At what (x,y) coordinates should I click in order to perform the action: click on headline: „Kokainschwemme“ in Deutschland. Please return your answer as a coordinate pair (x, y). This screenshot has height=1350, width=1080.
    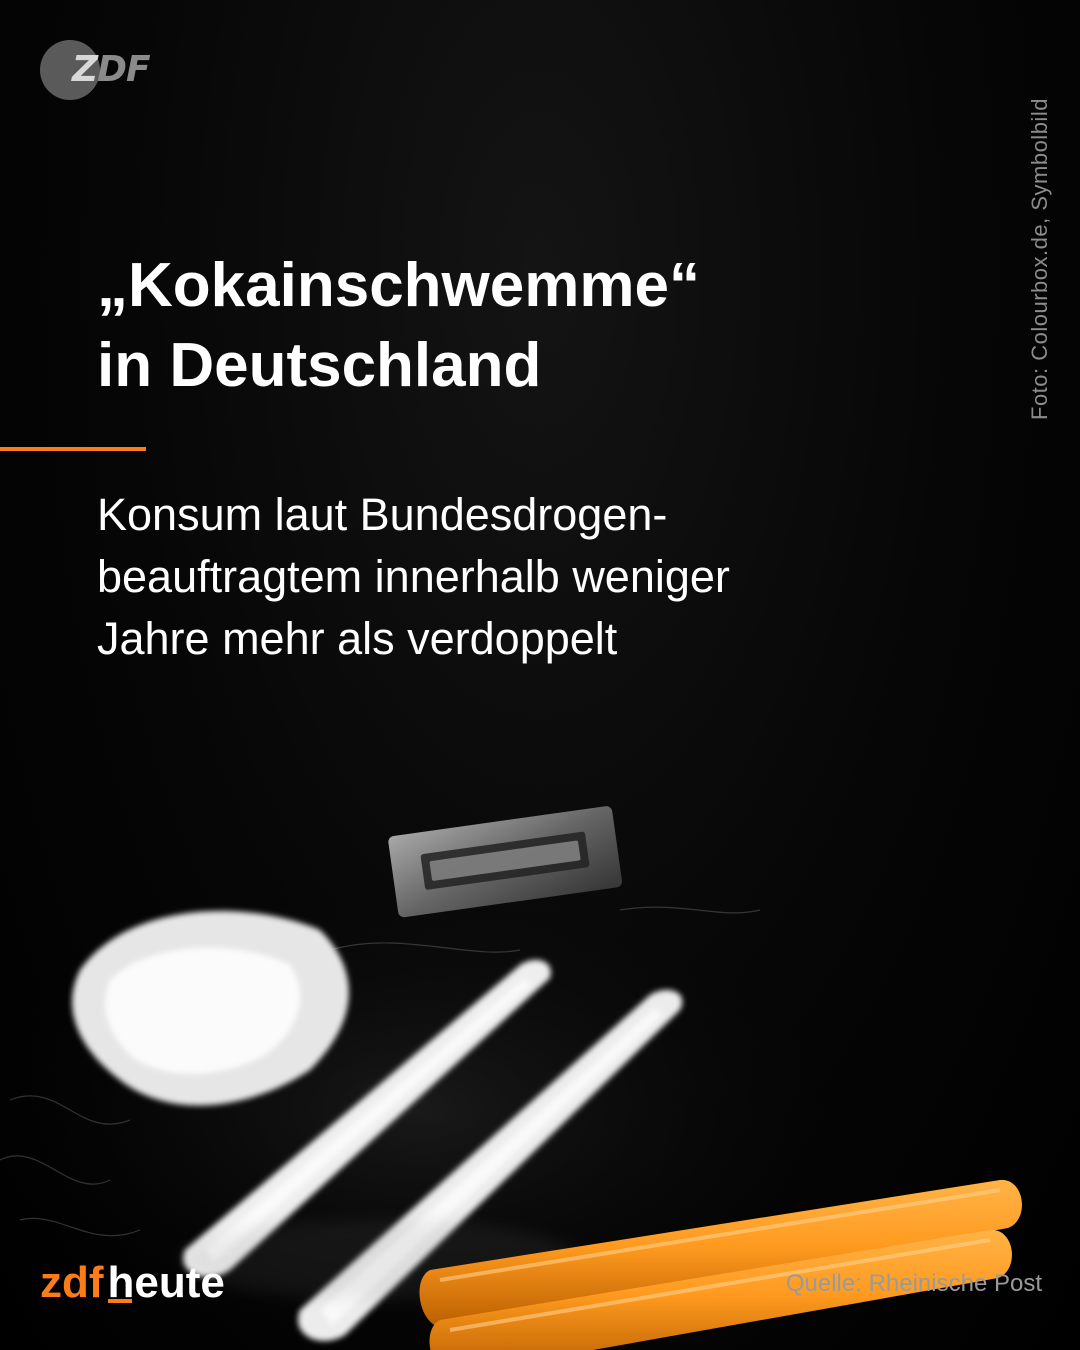
    Looking at the image, I should click on (527, 326).